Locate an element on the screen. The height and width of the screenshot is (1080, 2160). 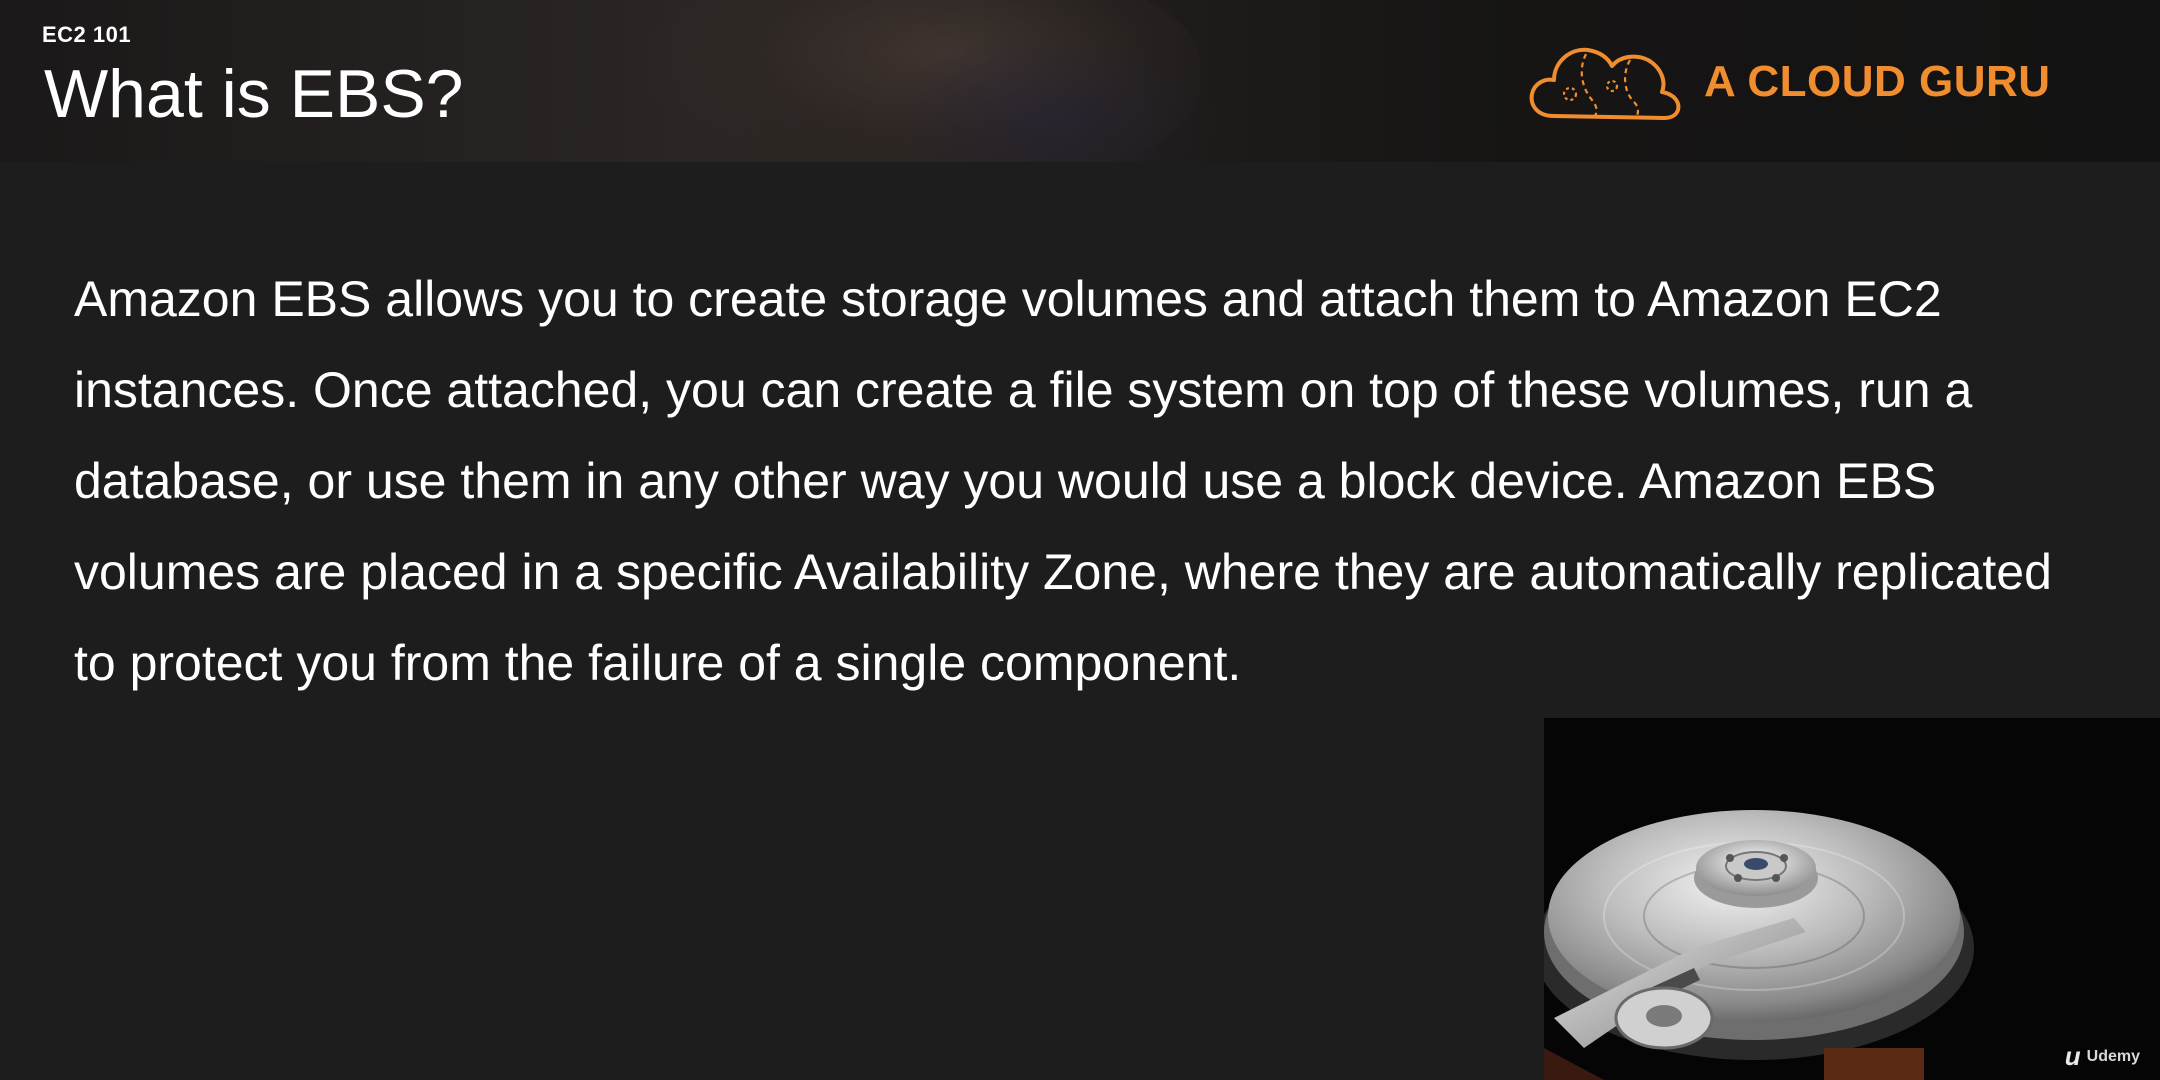
hard-drive-illustration is located at coordinates (1852, 899).